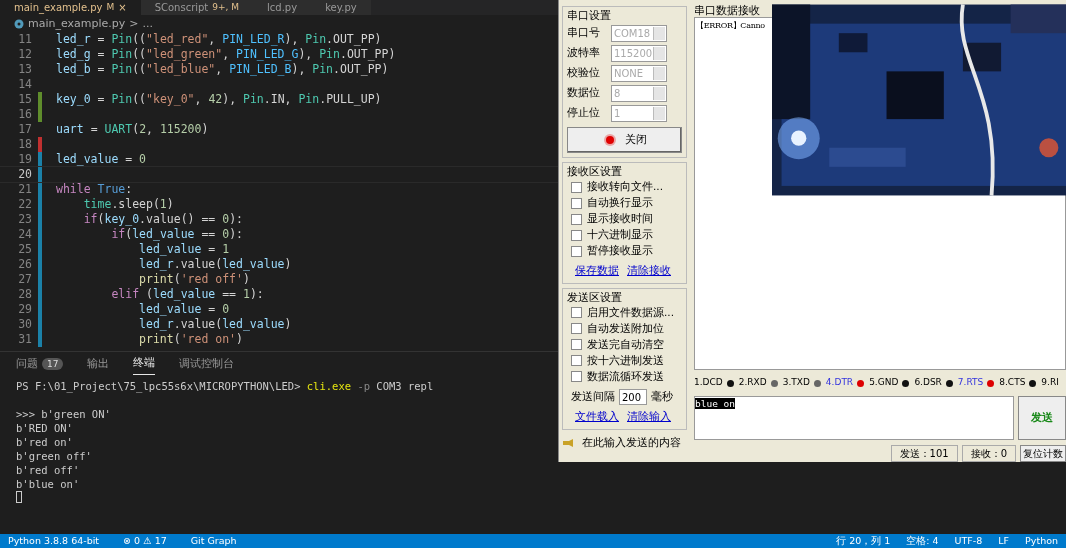 The image size is (1066, 548). What do you see at coordinates (796, 383) in the screenshot?
I see `signal-label: 3.TXD` at bounding box center [796, 383].